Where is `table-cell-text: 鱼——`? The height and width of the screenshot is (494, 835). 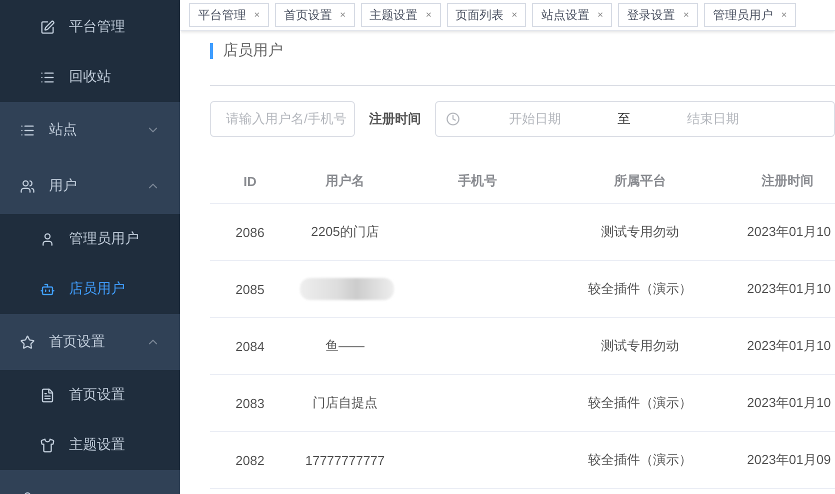 table-cell-text: 鱼—— is located at coordinates (345, 346).